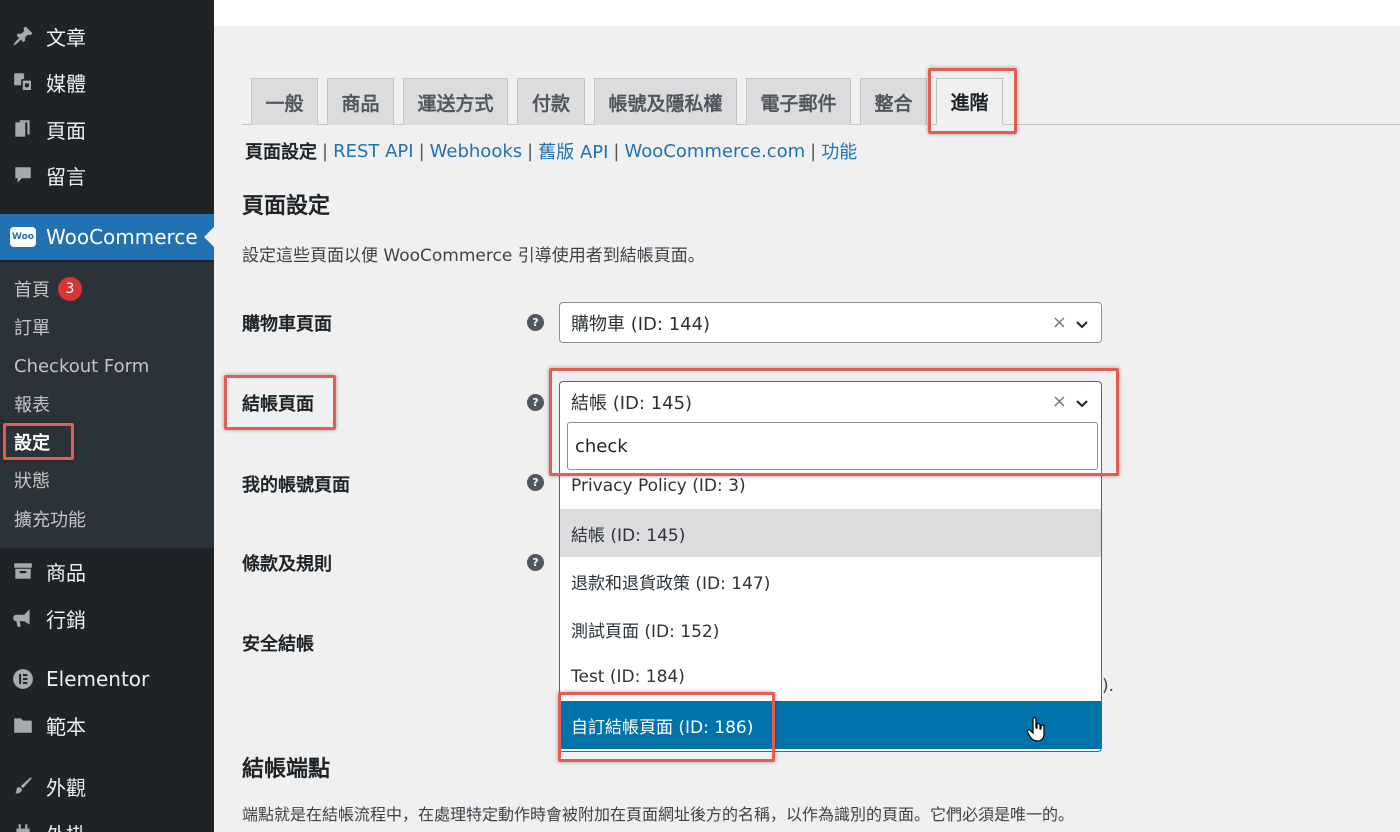 The image size is (1400, 832). Describe the element at coordinates (107, 129) in the screenshot. I see `menu-pages: 頁面` at that location.